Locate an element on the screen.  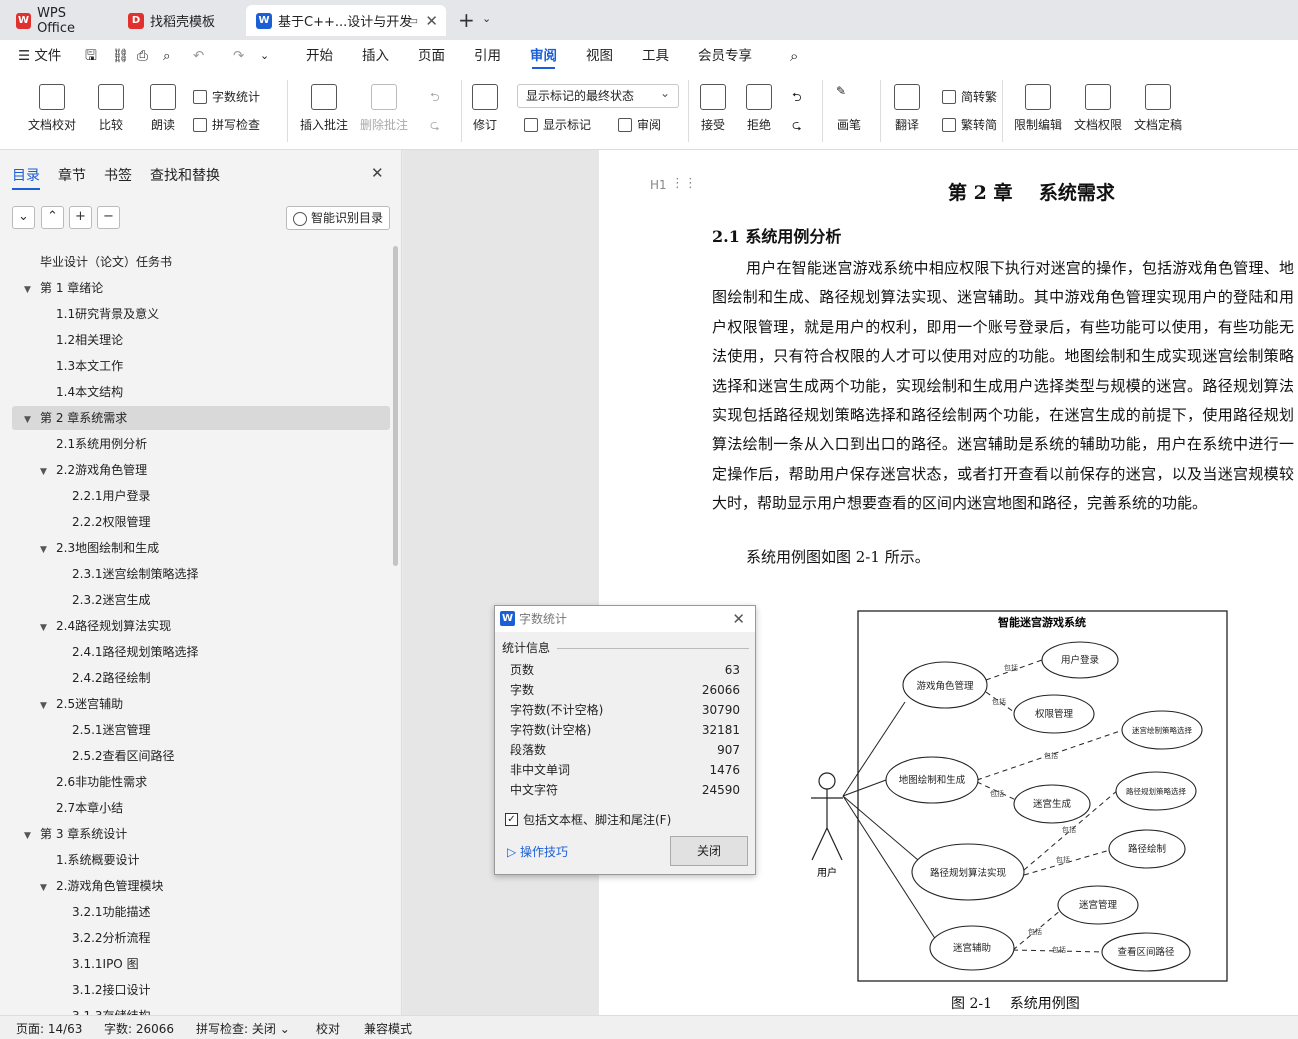
word-count-button: 字数统计 is located at coordinates (226, 96).